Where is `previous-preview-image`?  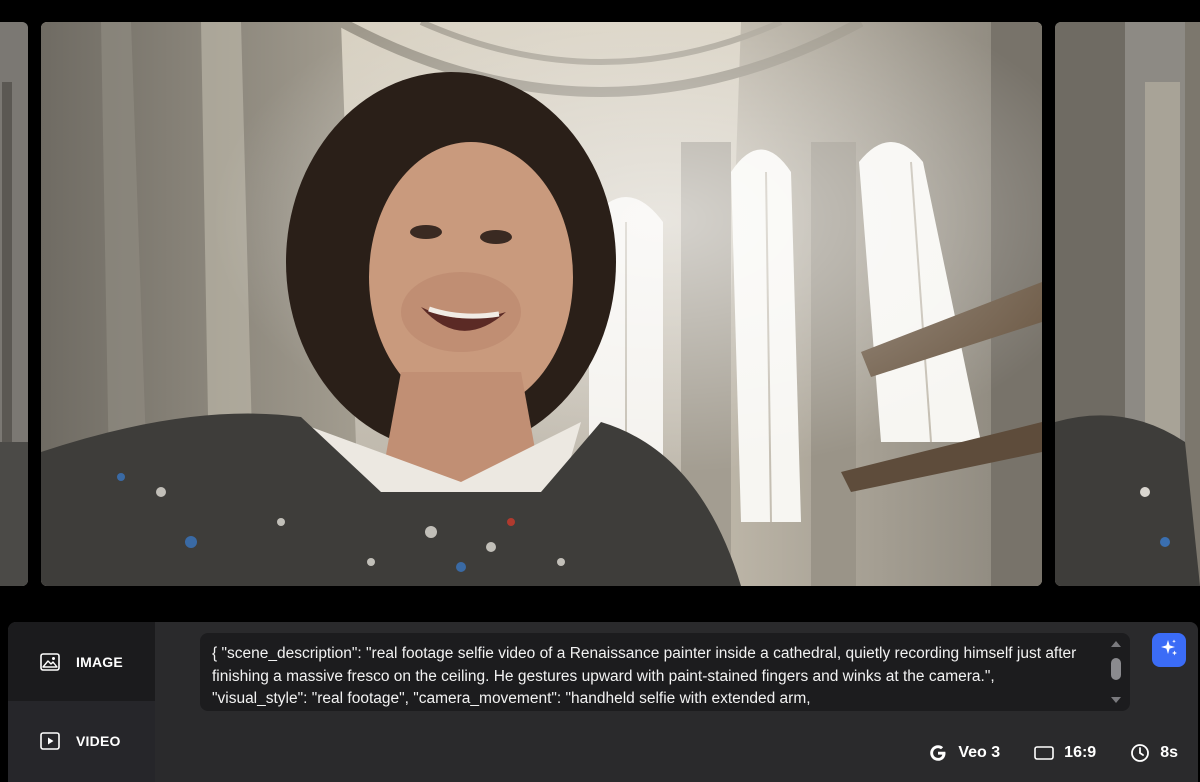 previous-preview-image is located at coordinates (14, 304).